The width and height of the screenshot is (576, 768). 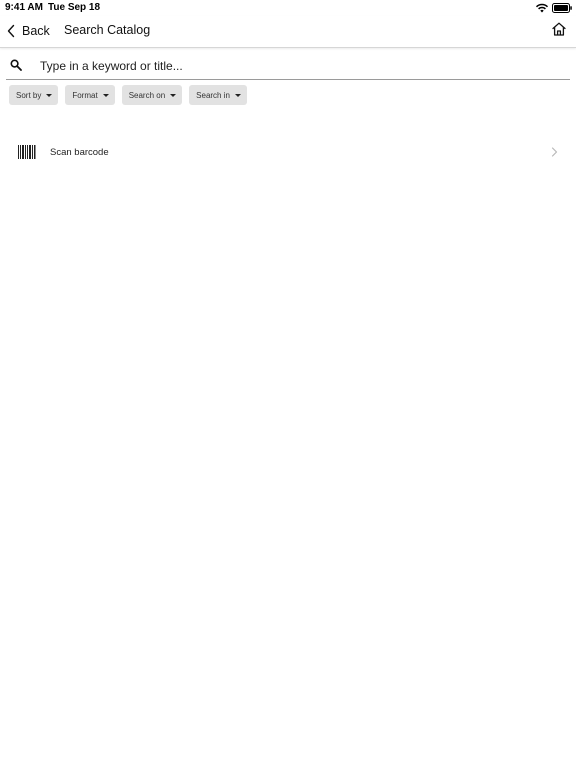 I want to click on chevron-left-icon, so click(x=11, y=31).